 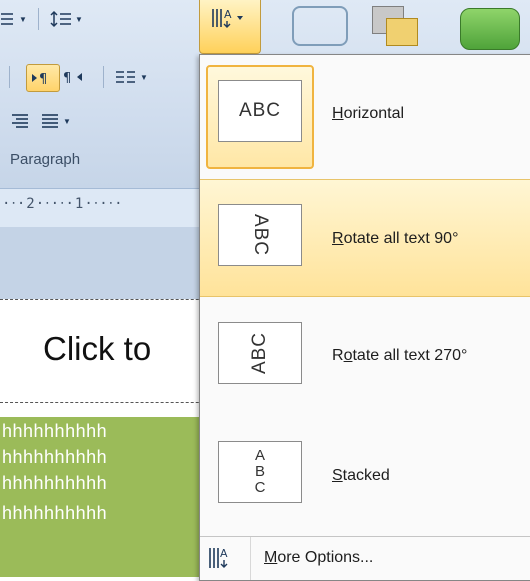 I want to click on menu-item-label: Rotate all text 270°, so click(x=399, y=356).